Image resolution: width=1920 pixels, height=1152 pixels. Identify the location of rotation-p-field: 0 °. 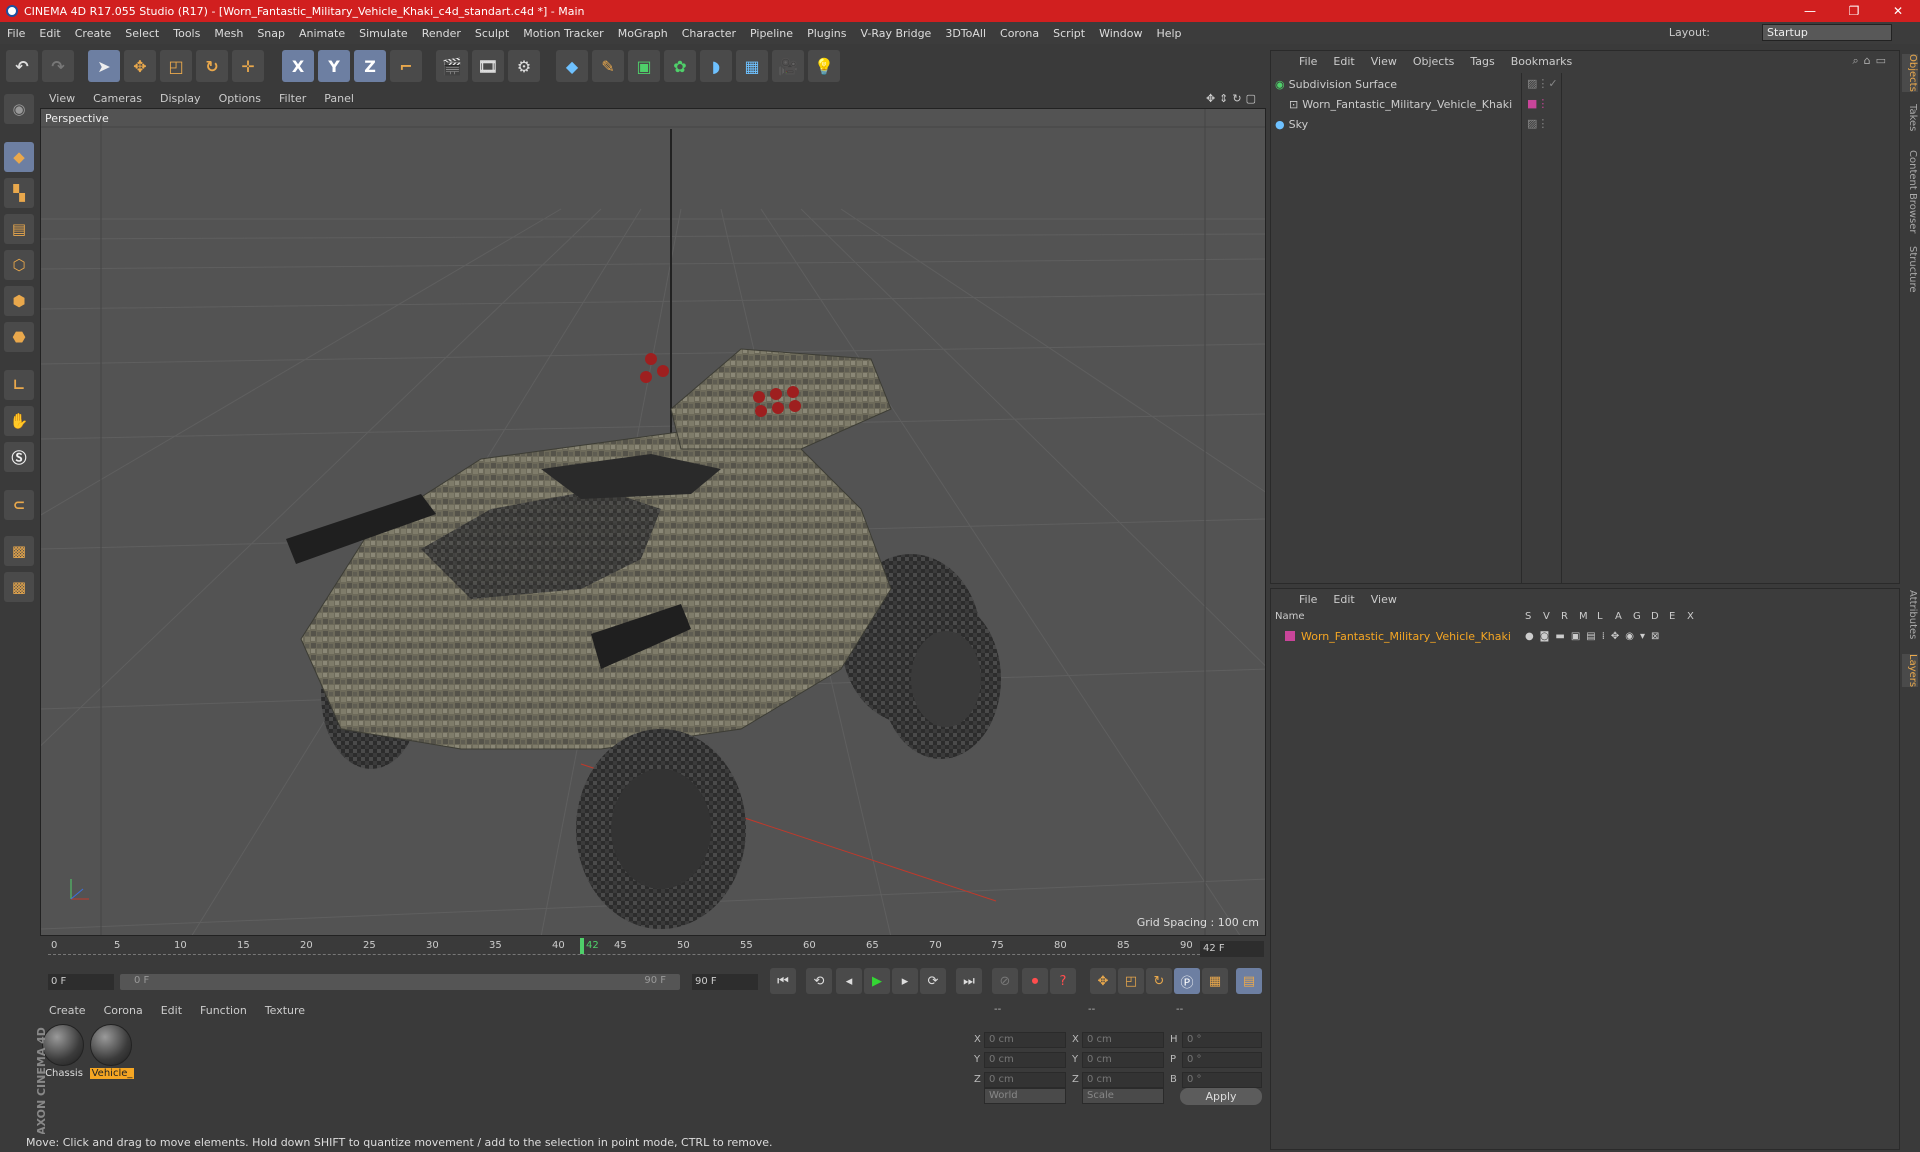
(1222, 1060).